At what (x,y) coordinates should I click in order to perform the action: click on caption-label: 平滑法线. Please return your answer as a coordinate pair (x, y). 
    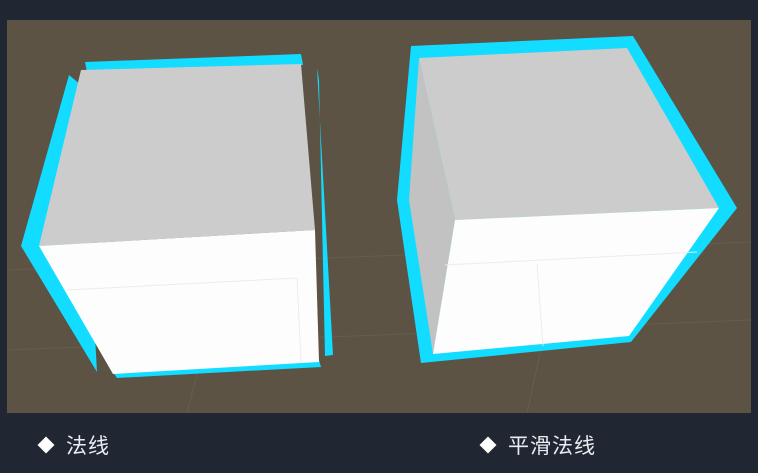
    Looking at the image, I should click on (552, 445).